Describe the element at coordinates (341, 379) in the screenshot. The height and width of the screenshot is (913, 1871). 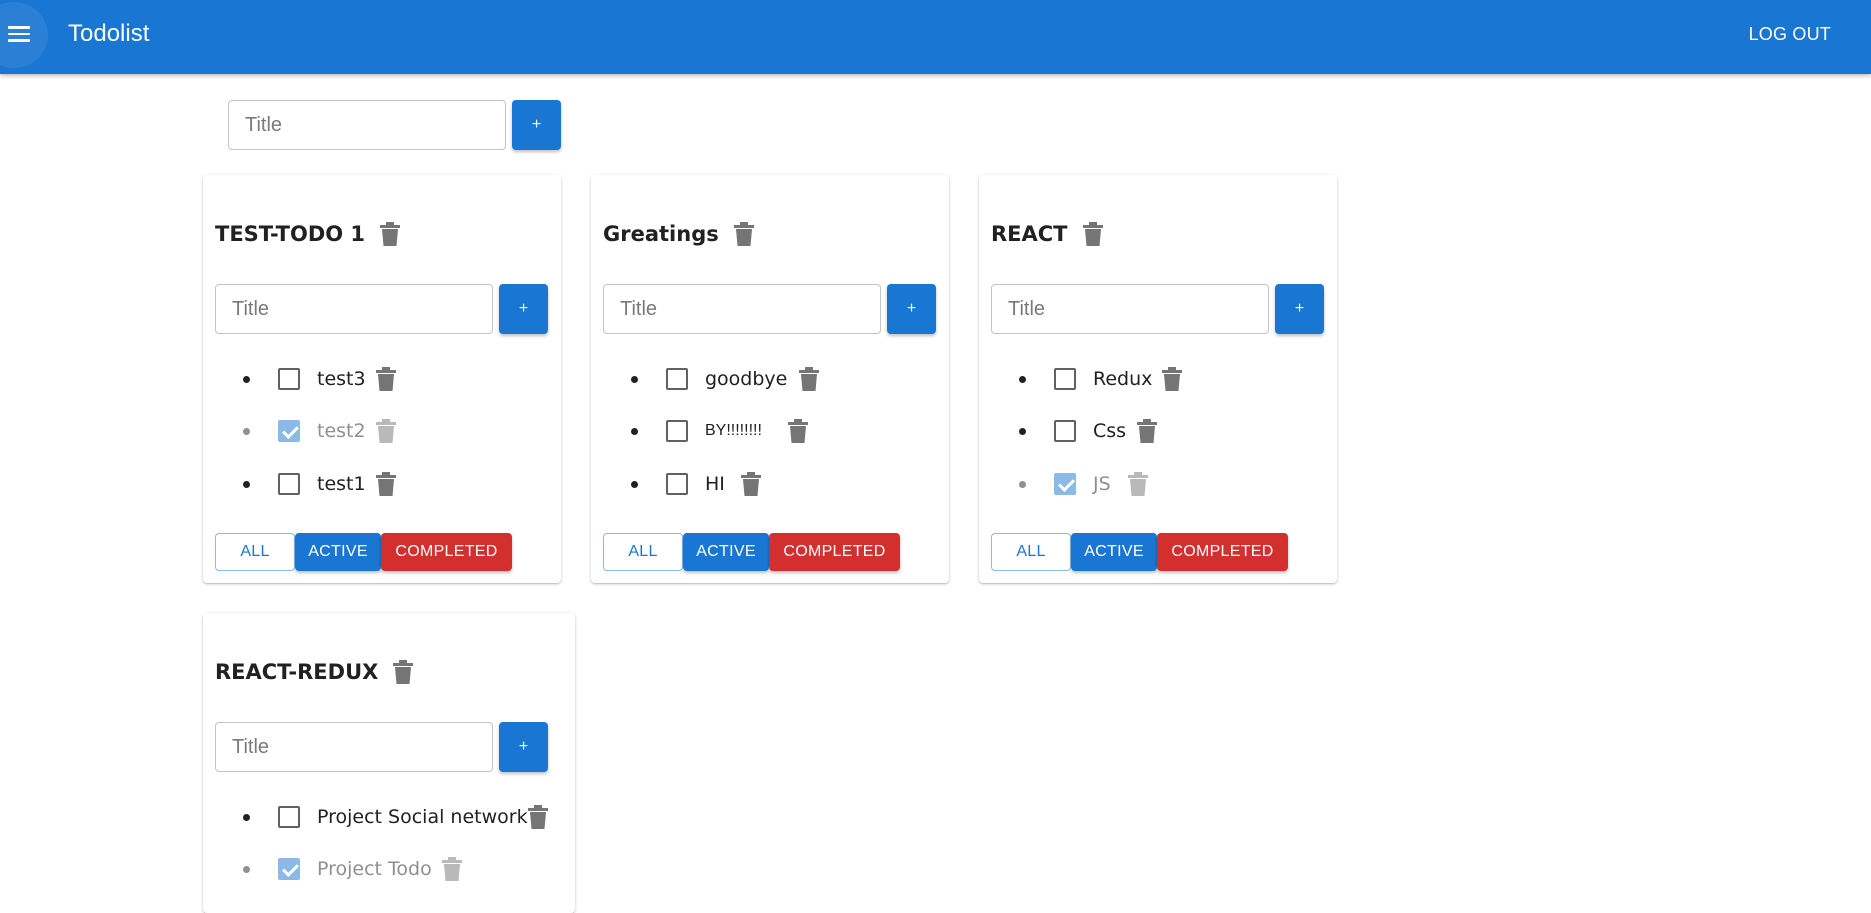
I see `task-title: test3` at that location.